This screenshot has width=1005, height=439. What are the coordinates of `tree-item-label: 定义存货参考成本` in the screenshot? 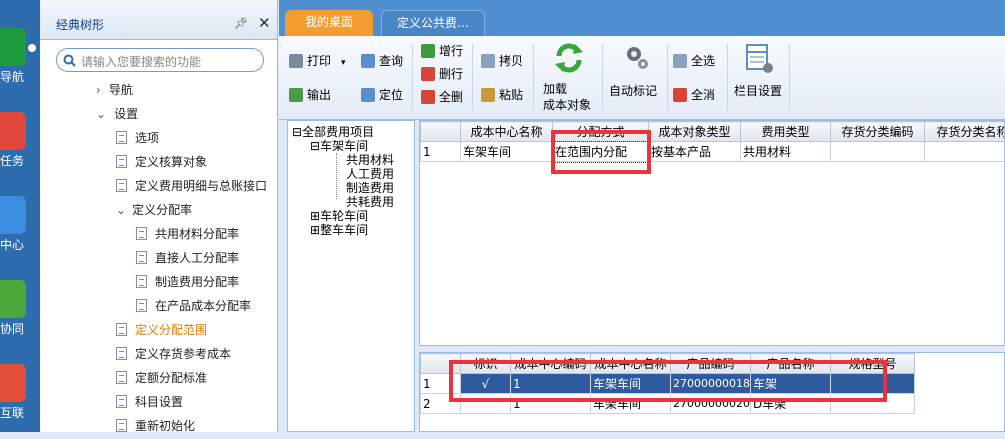 It's located at (183, 354).